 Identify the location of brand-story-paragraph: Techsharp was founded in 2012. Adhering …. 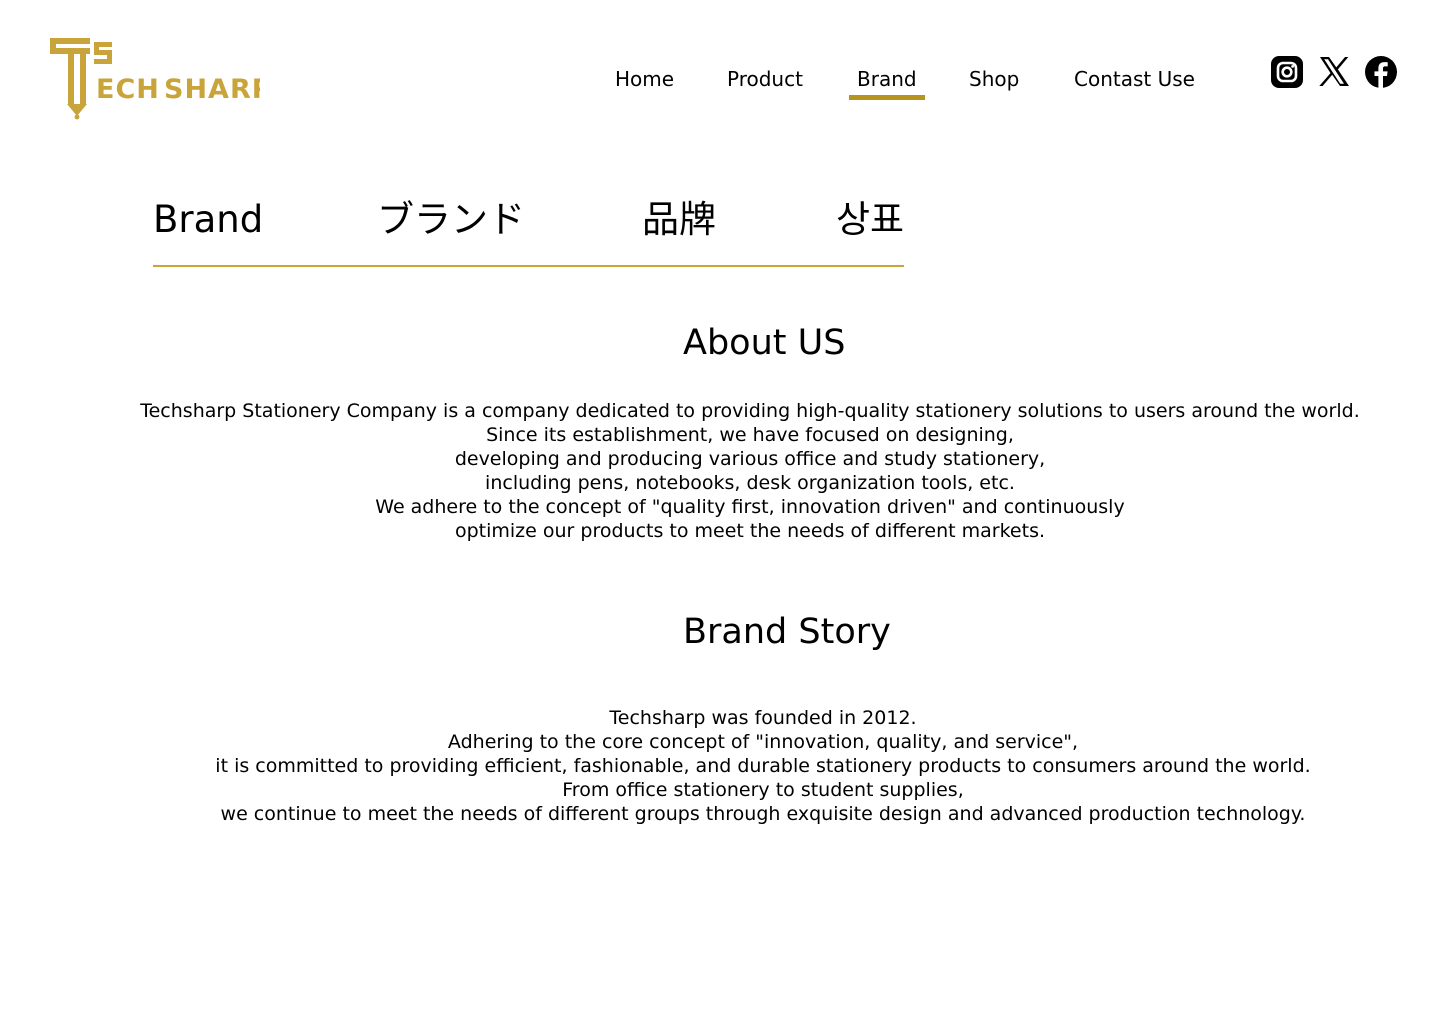
(720, 766).